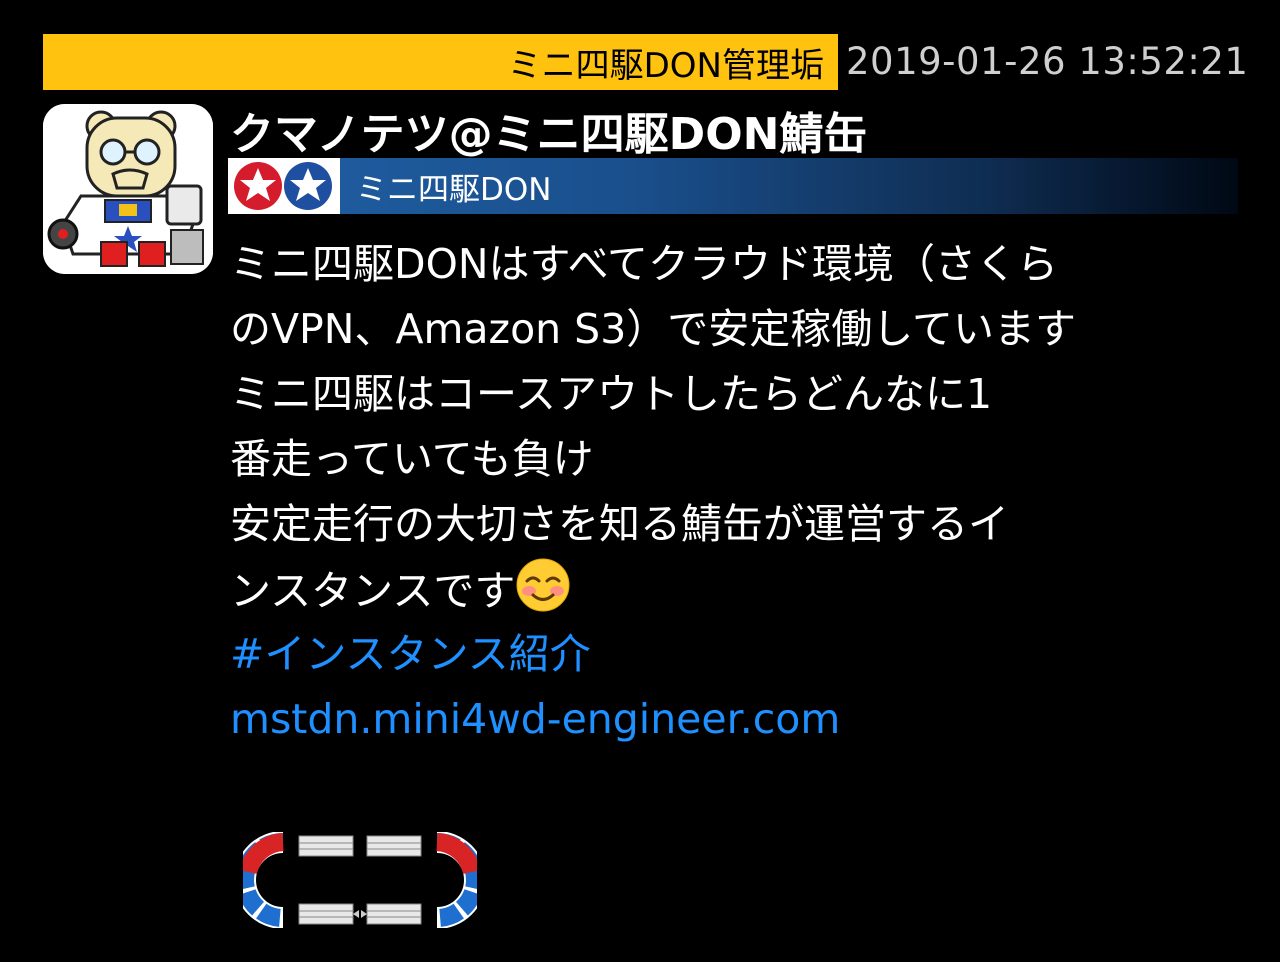 The image size is (1280, 962). What do you see at coordinates (665, 65) in the screenshot?
I see `account-bar-label: ミニ四駆DON管理垢` at bounding box center [665, 65].